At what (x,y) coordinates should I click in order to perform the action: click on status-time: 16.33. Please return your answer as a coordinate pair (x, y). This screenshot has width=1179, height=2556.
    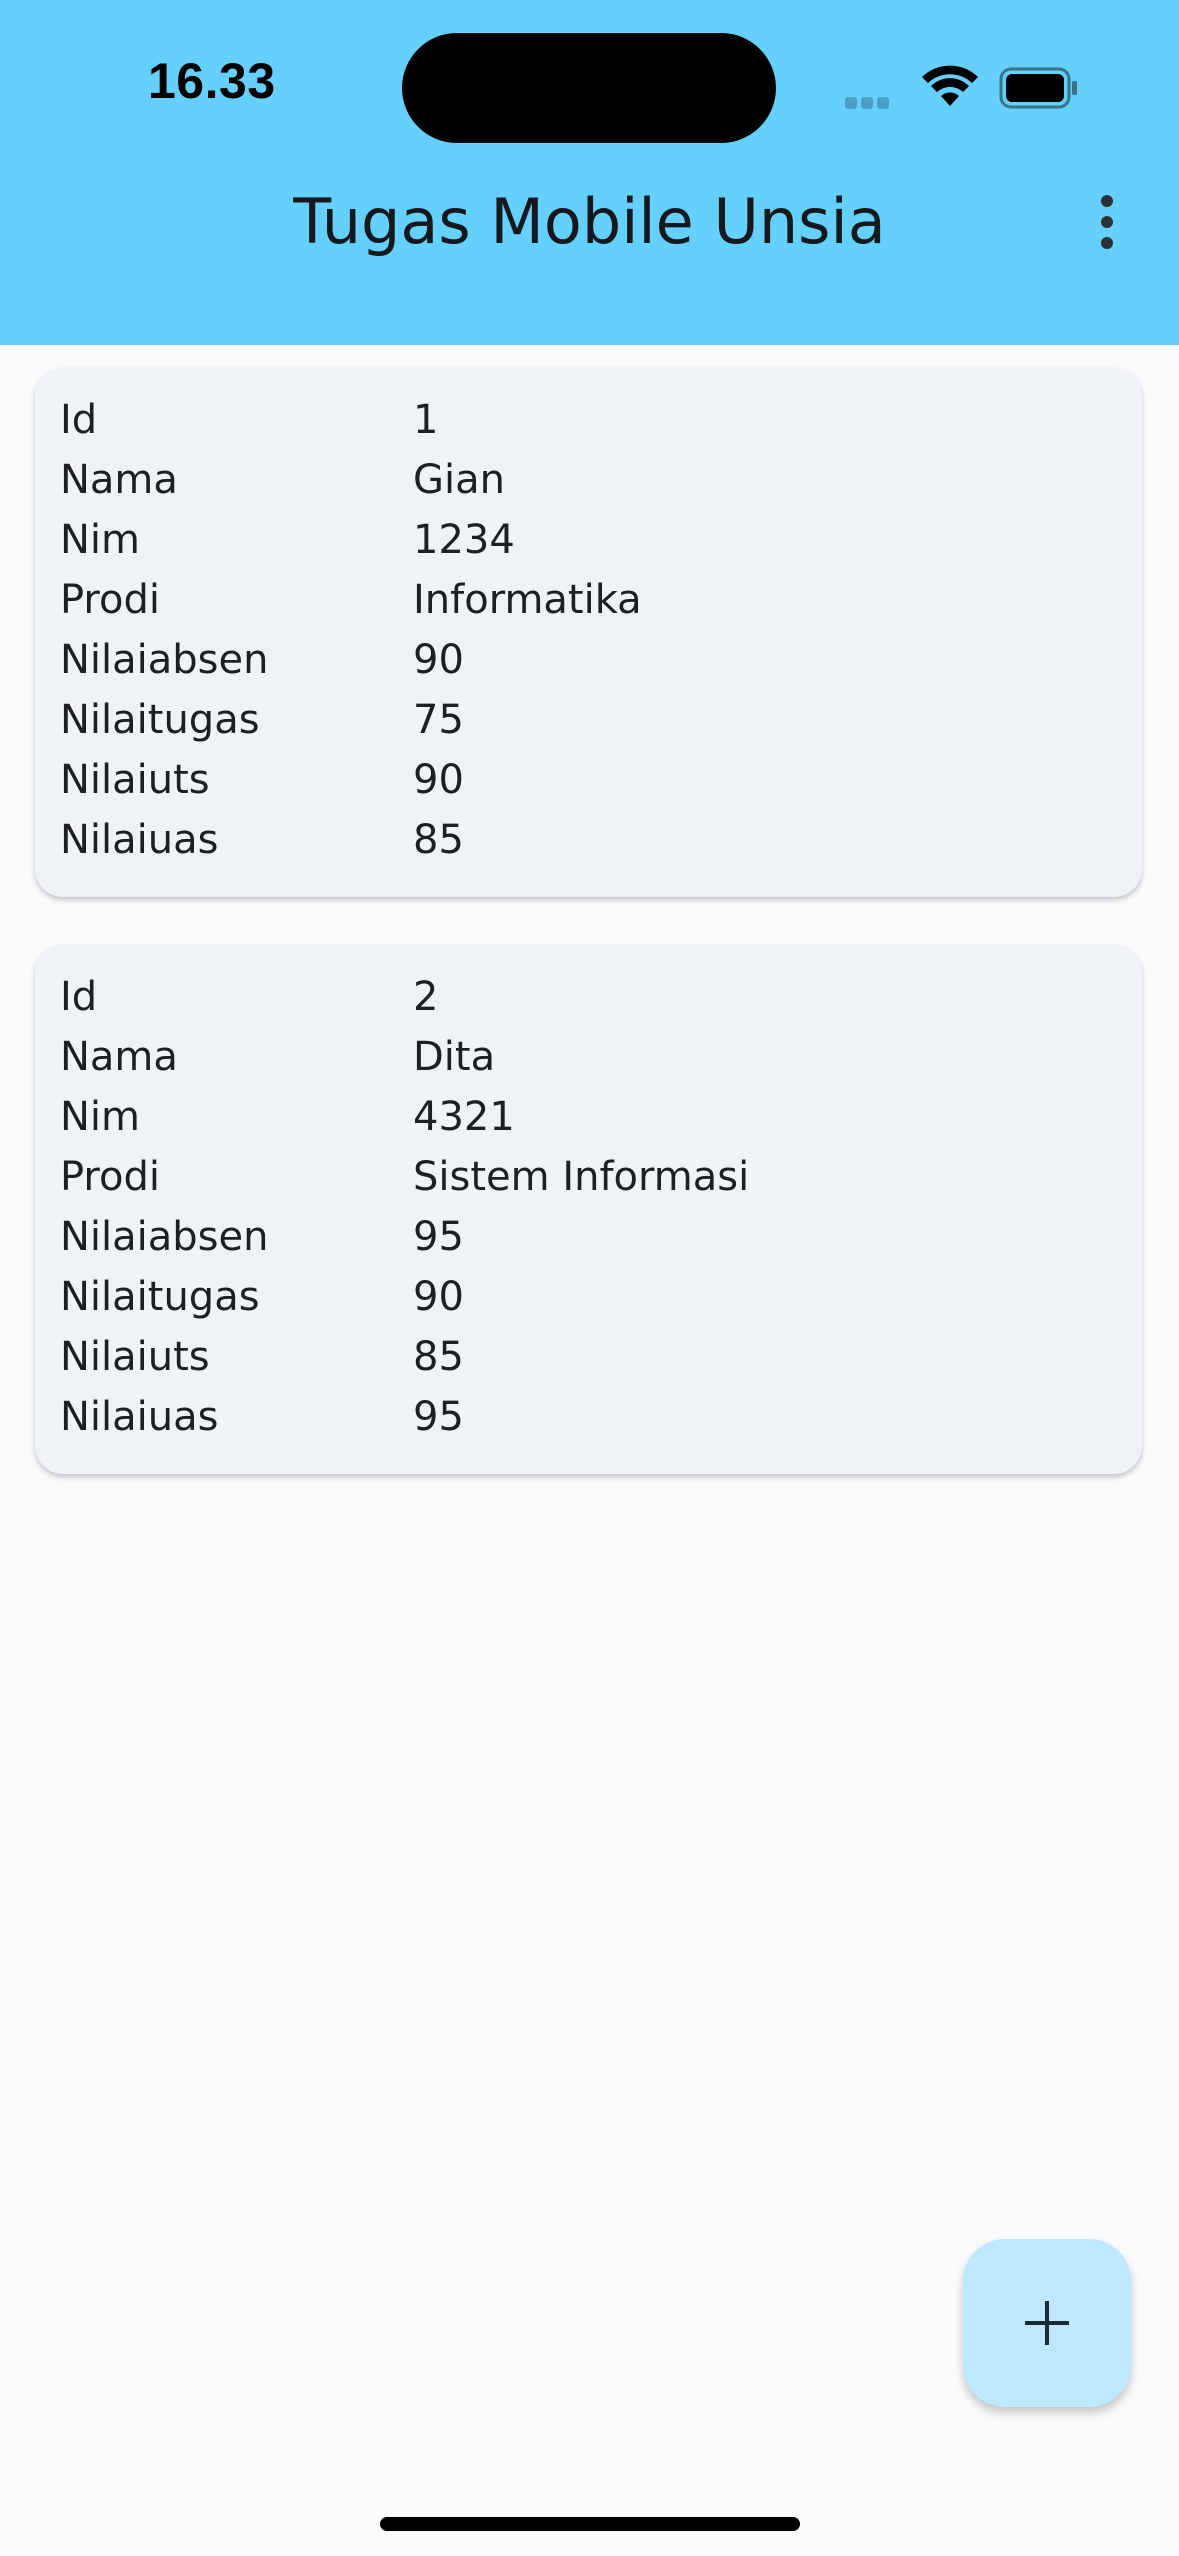
    Looking at the image, I should click on (212, 81).